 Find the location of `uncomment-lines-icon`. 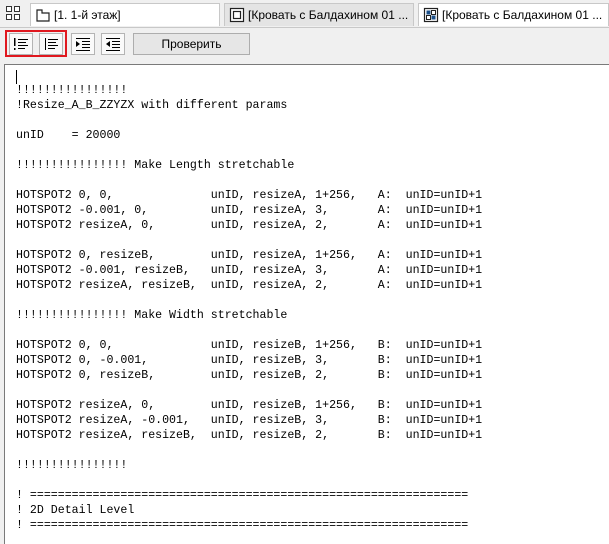

uncomment-lines-icon is located at coordinates (51, 44).